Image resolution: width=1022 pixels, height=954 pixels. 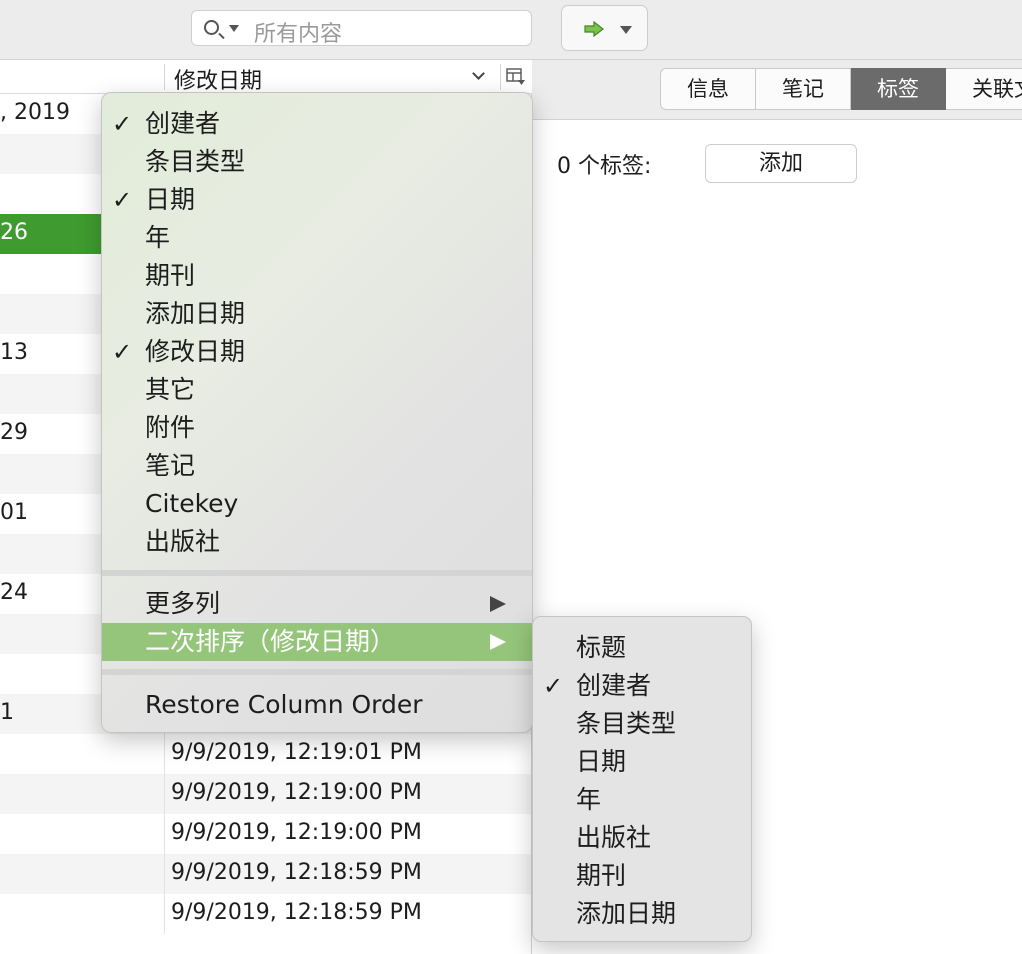 I want to click on tab-1: 笔记, so click(x=803, y=89).